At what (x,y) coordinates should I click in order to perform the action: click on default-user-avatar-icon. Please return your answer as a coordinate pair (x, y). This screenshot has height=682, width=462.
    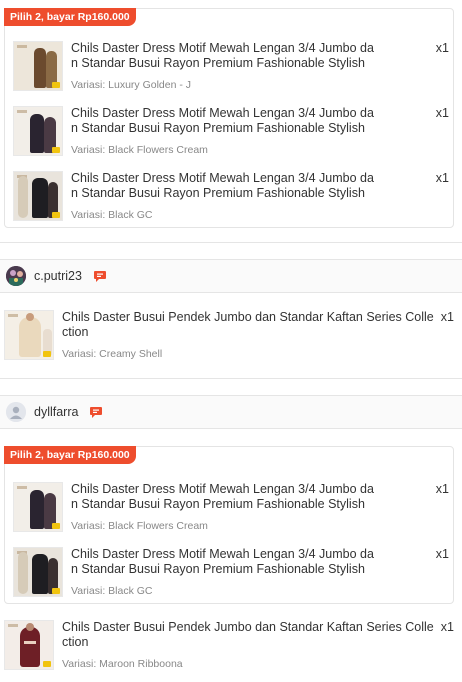
    Looking at the image, I should click on (16, 412).